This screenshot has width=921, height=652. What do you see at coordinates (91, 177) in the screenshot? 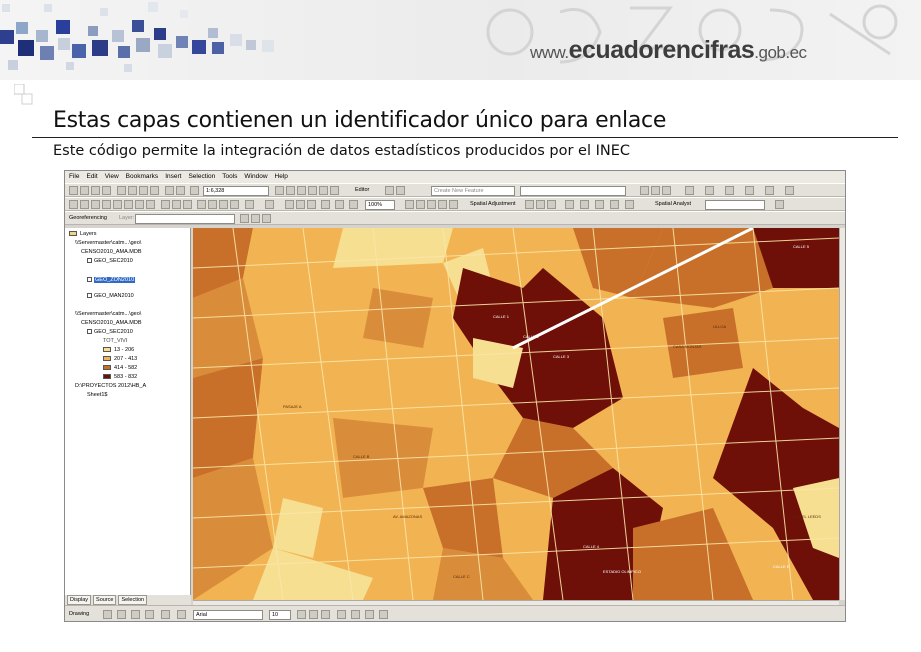
I see `menu-edit: Edit` at bounding box center [91, 177].